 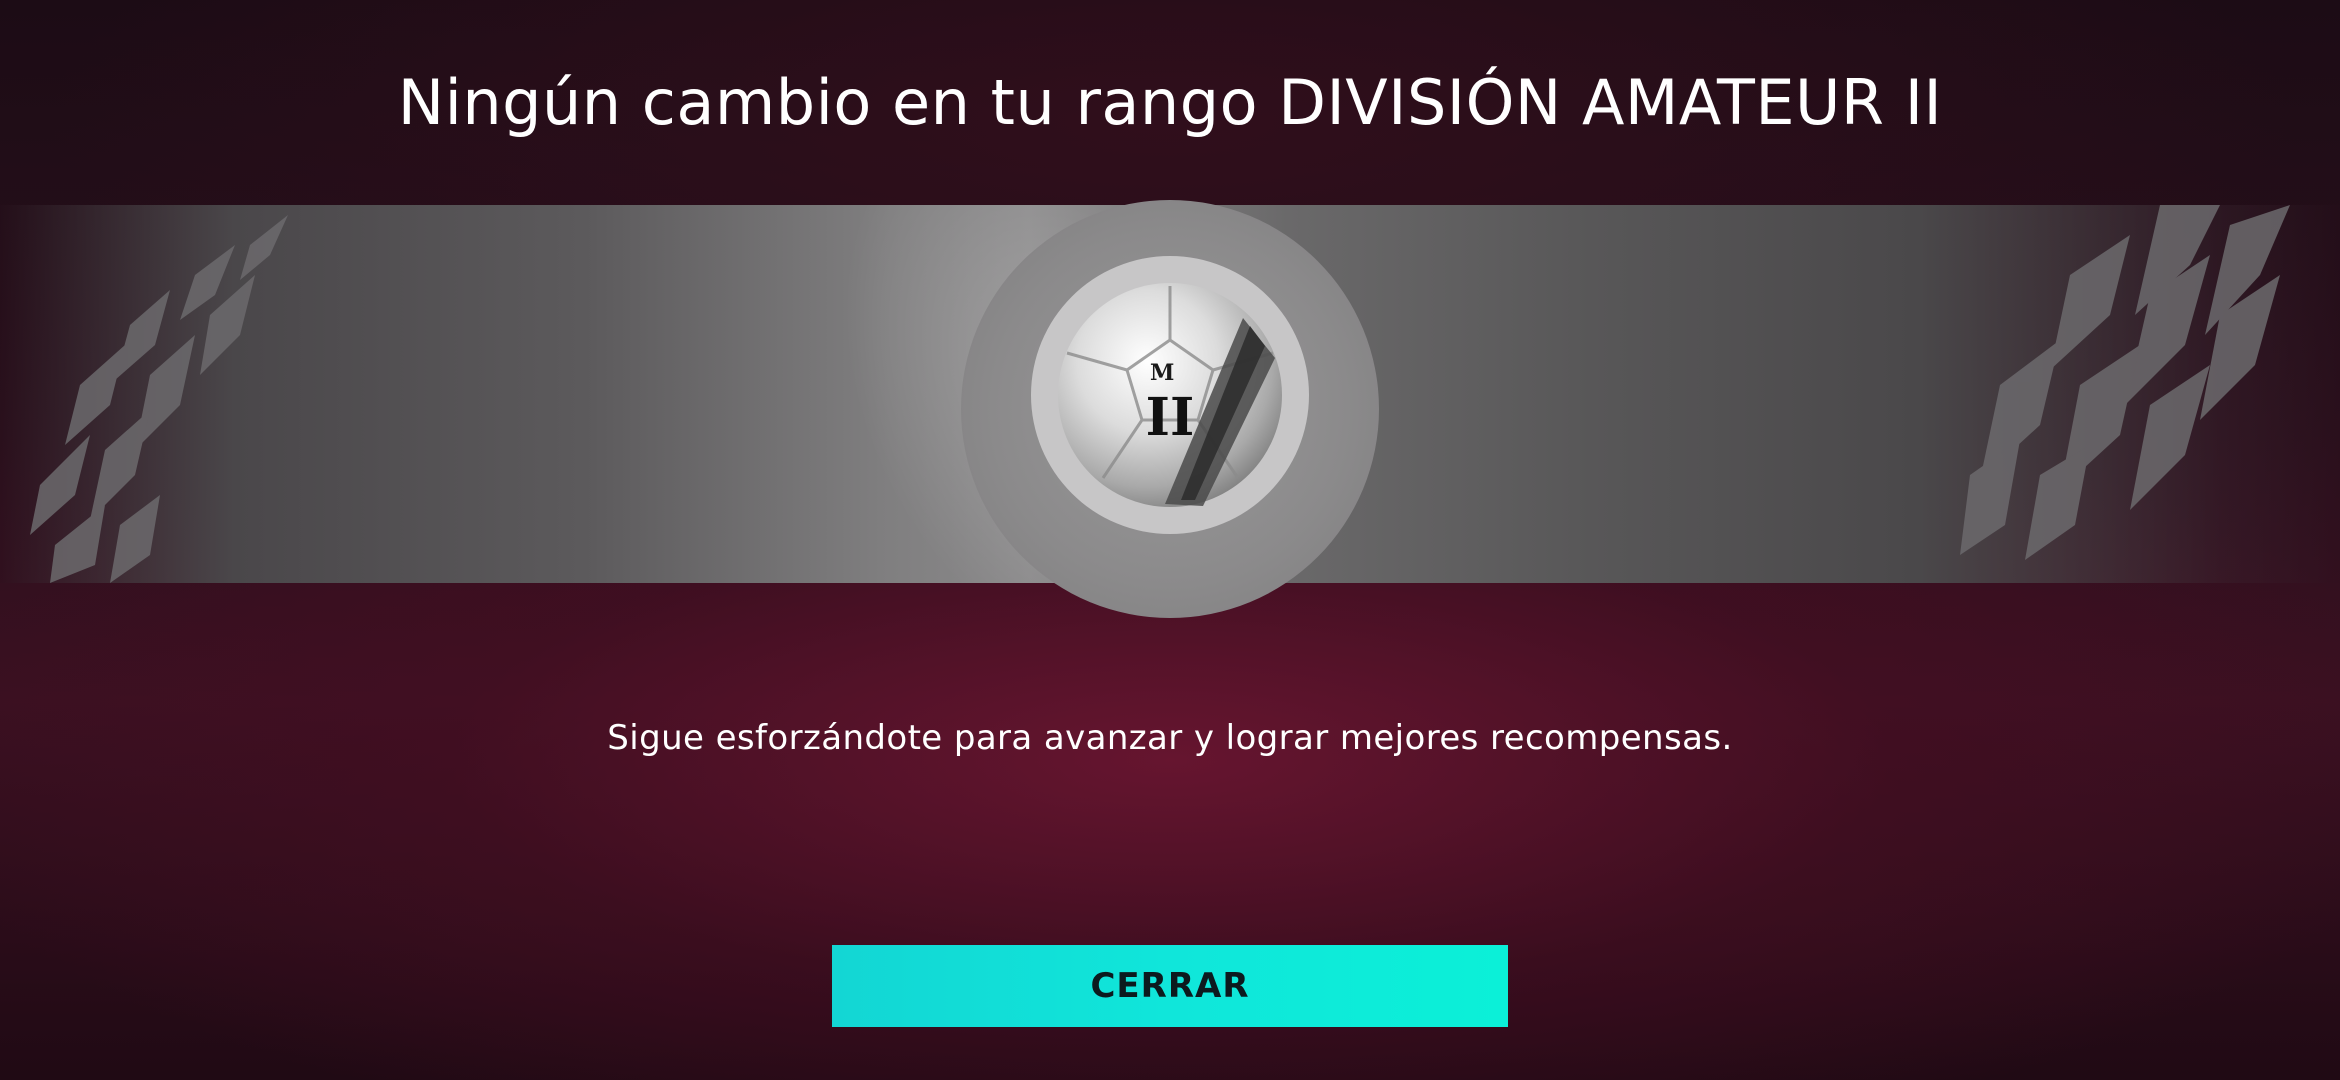 I want to click on badge-tier-numeral: II, so click(x=1170, y=417).